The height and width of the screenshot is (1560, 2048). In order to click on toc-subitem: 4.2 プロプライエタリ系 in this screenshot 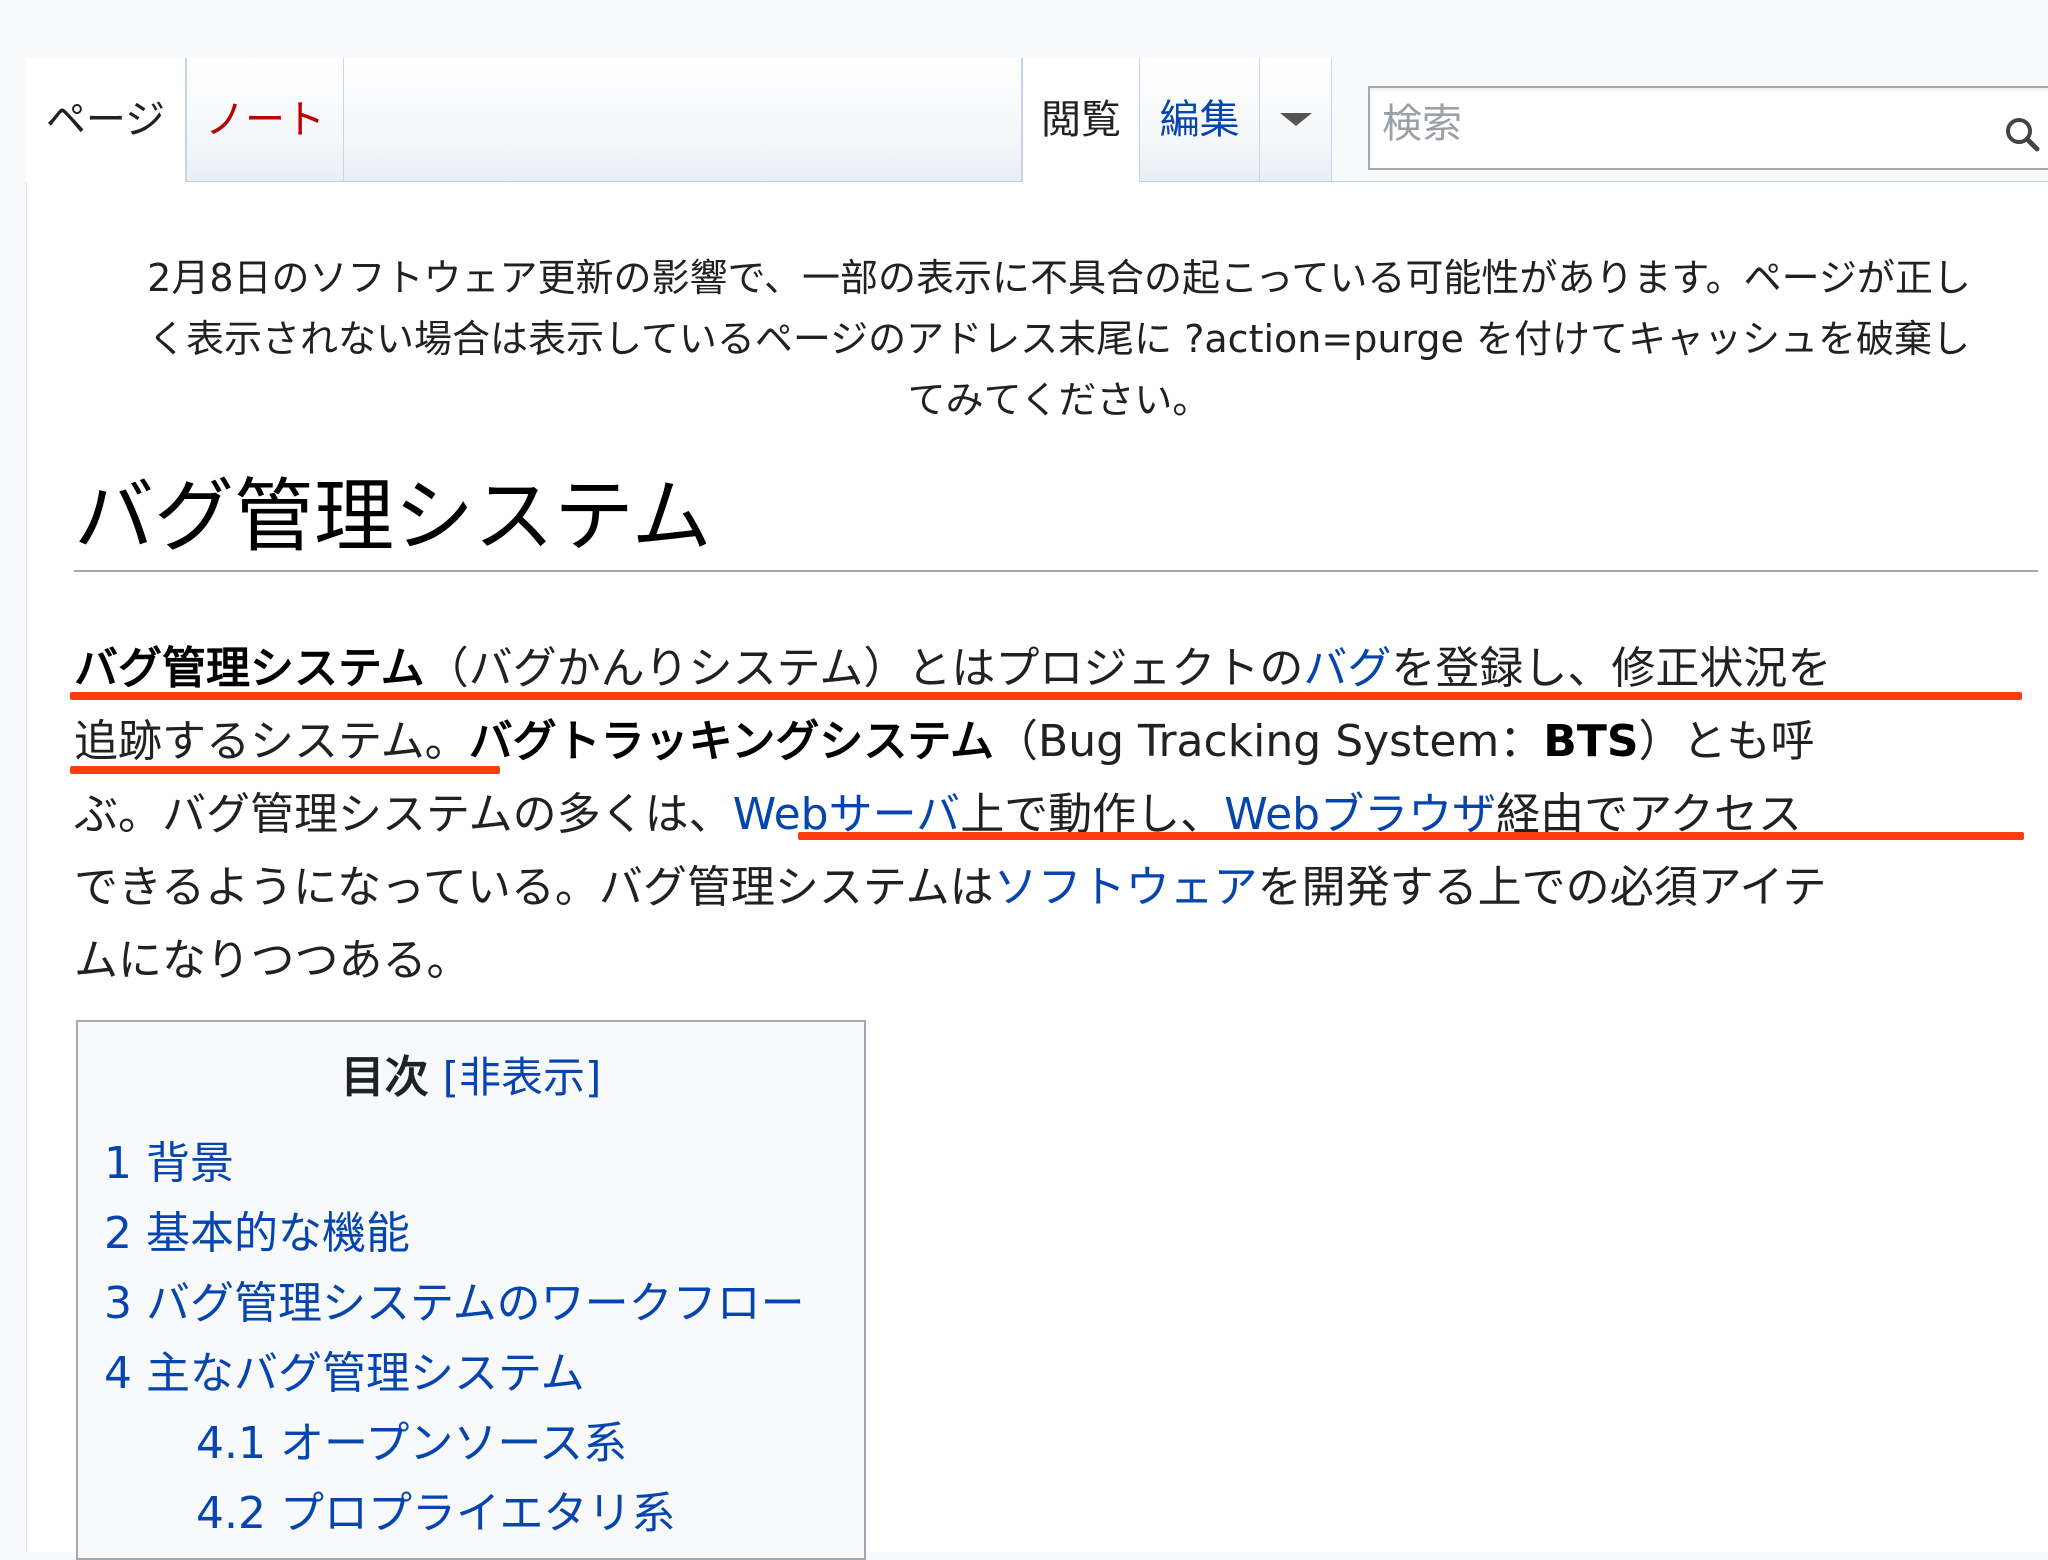, I will do `click(436, 1514)`.